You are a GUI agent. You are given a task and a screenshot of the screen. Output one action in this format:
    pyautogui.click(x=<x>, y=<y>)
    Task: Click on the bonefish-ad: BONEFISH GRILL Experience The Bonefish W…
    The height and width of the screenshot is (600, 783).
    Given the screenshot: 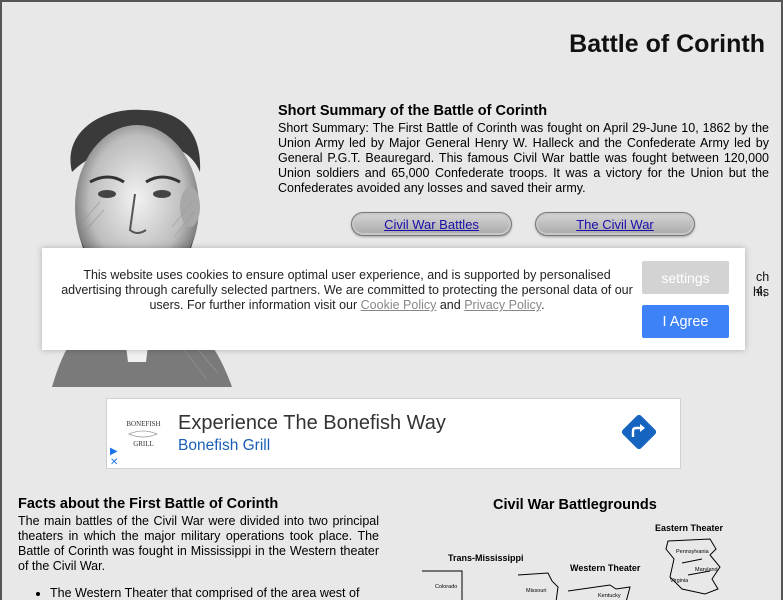 What is the action you would take?
    pyautogui.click(x=393, y=433)
    